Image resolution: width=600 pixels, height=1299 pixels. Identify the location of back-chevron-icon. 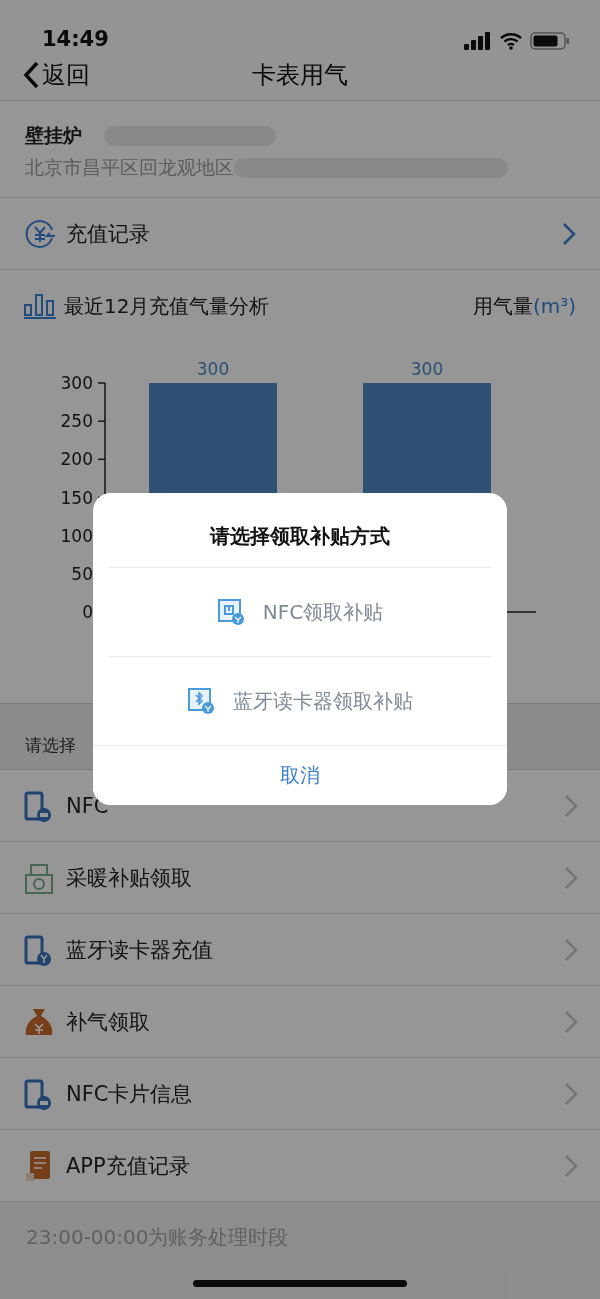
(31, 75).